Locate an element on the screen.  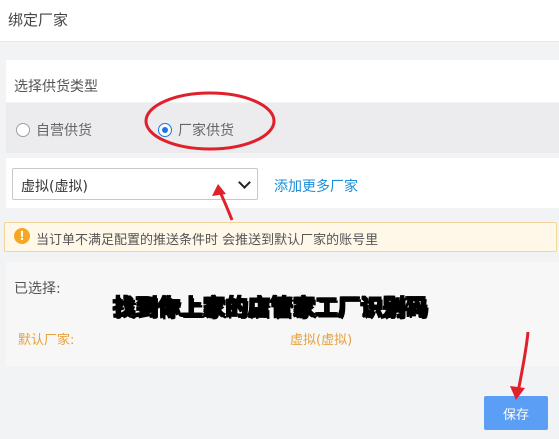
radio-self-supply: 自营供货 is located at coordinates (54, 130).